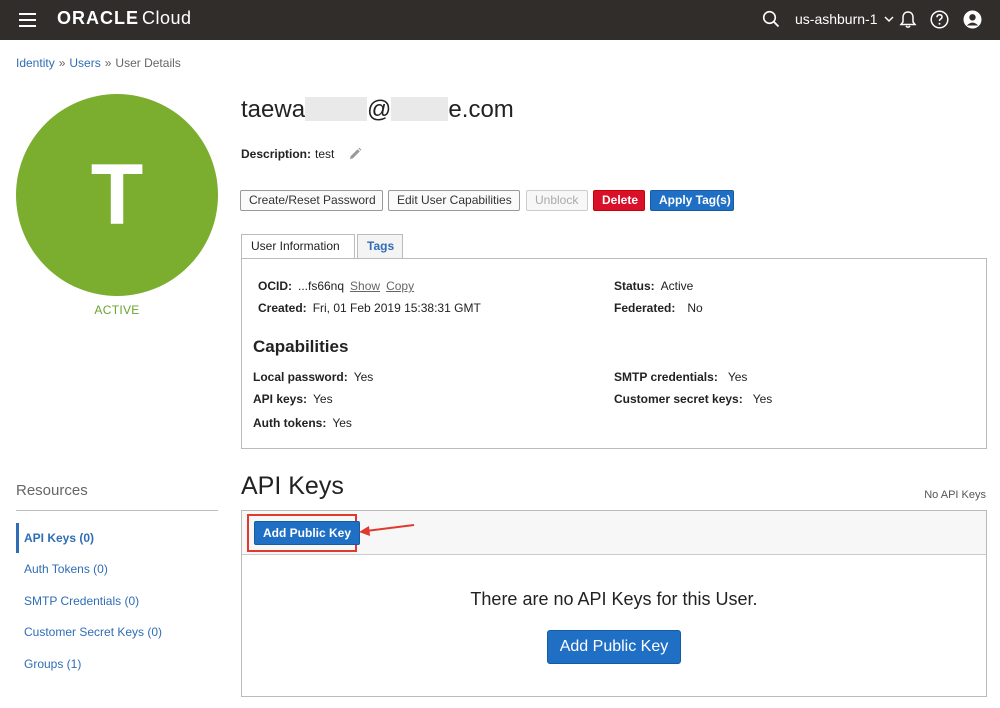  Describe the element at coordinates (762, 399) in the screenshot. I see `customer-secret-value: Yes` at that location.